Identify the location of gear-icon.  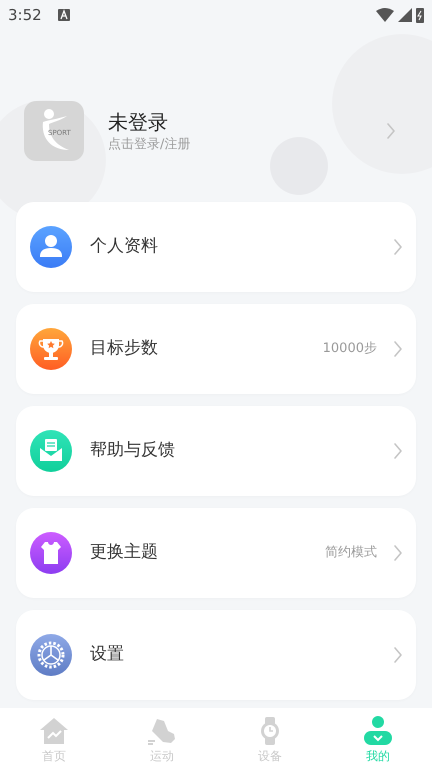
(51, 655).